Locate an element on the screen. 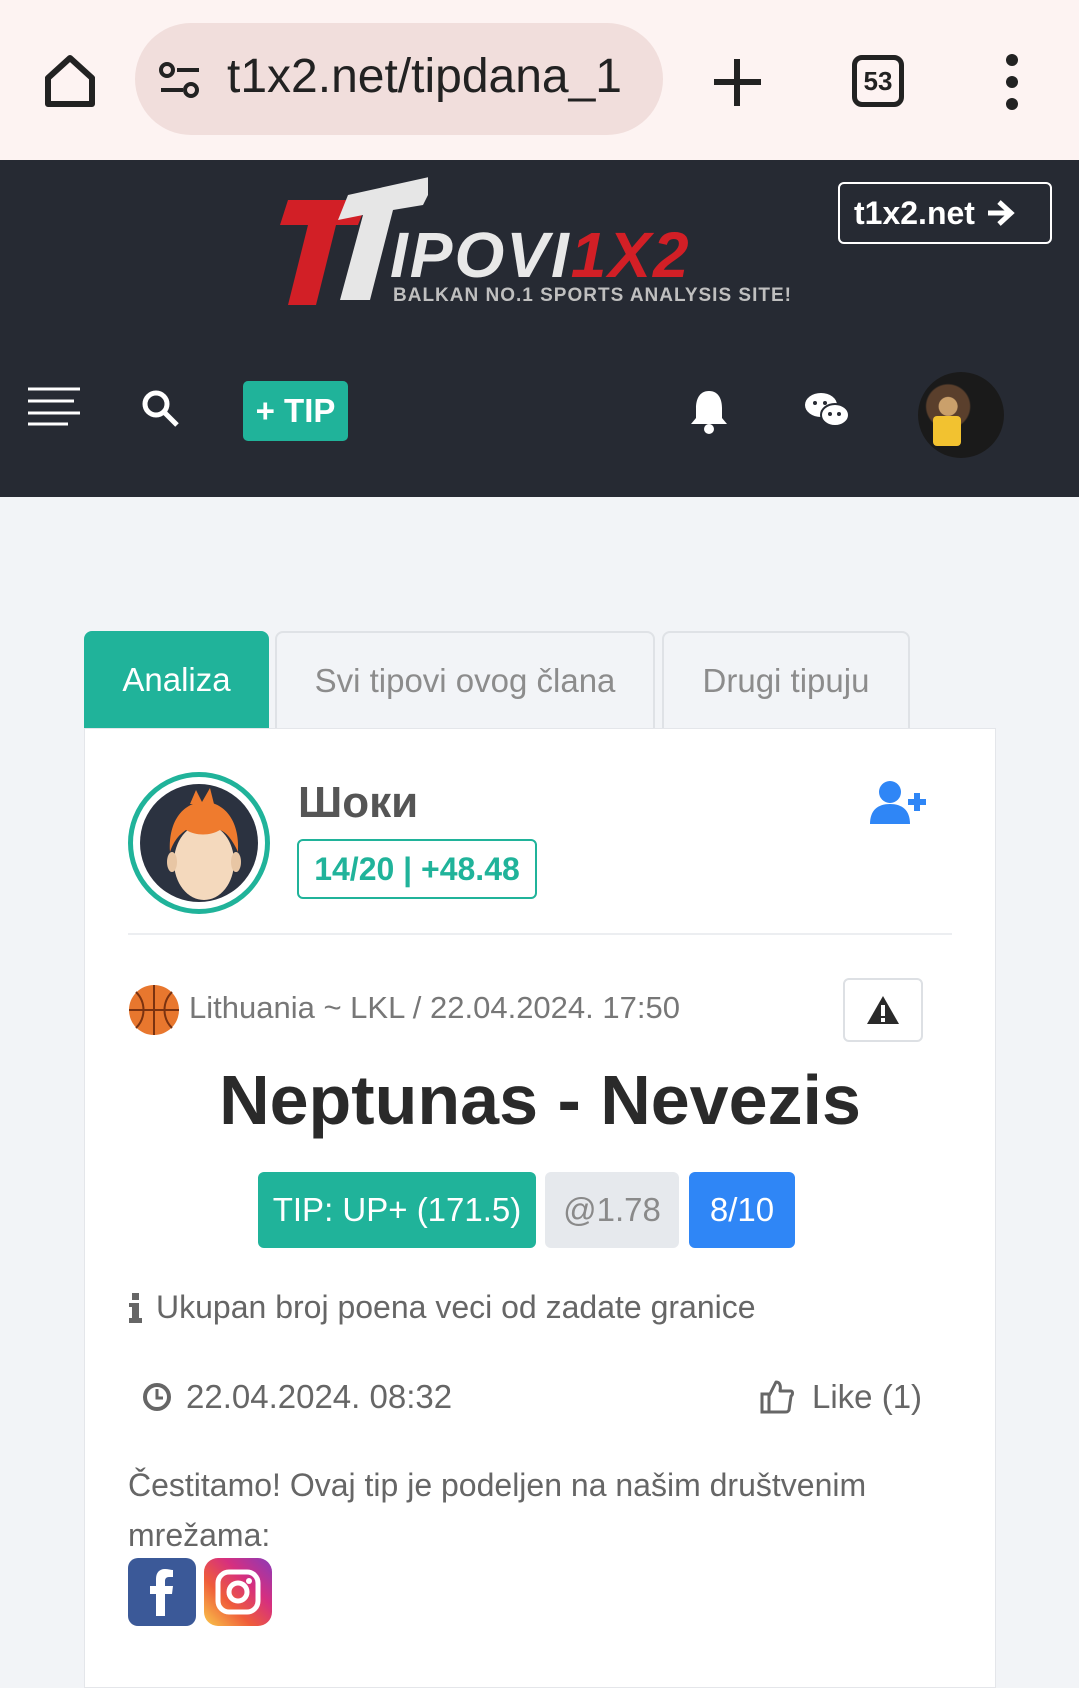 Image resolution: width=1079 pixels, height=1688 pixels. thumbs-up-icon is located at coordinates (777, 1396).